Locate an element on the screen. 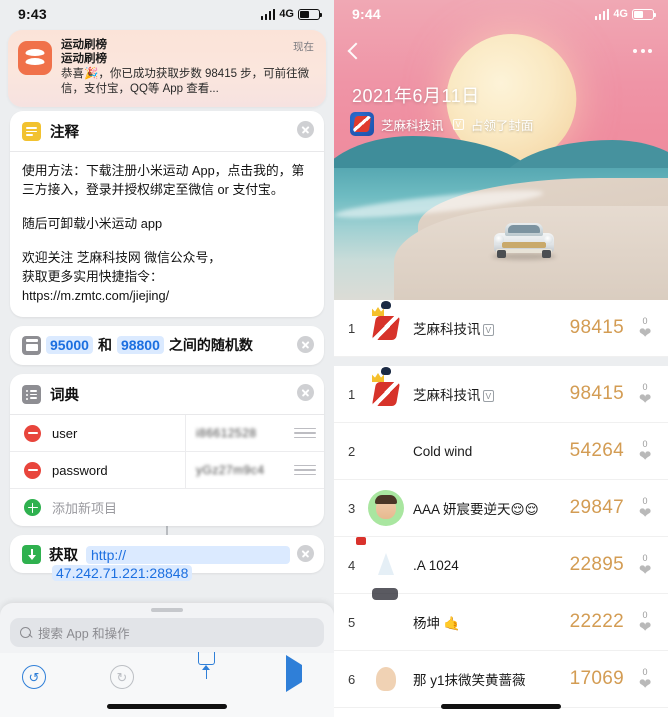 Image resolution: width=668 pixels, height=717 pixels. table-row: 2 Cold wind 54264 0 ❤ is located at coordinates (501, 451).